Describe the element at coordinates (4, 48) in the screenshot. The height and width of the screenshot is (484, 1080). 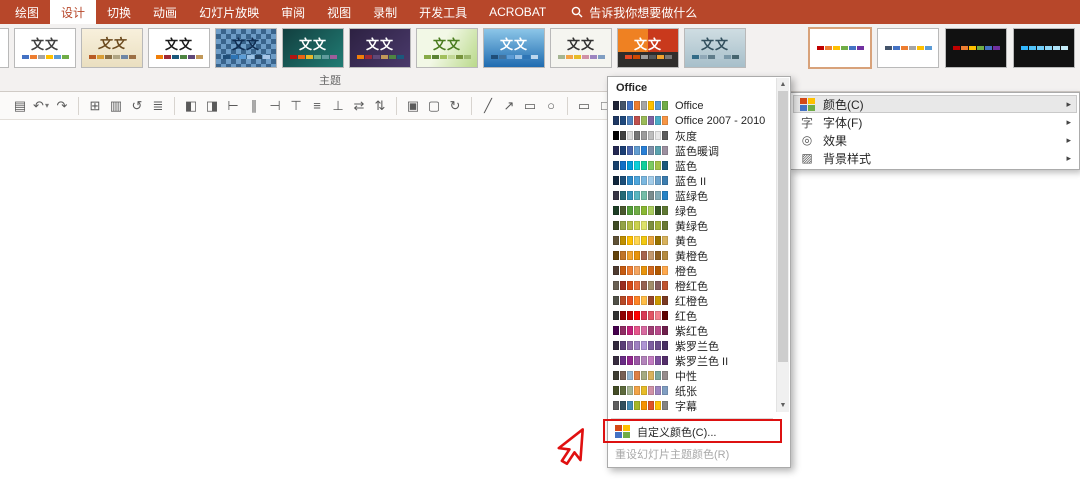
I see `theme-thumbnail` at that location.